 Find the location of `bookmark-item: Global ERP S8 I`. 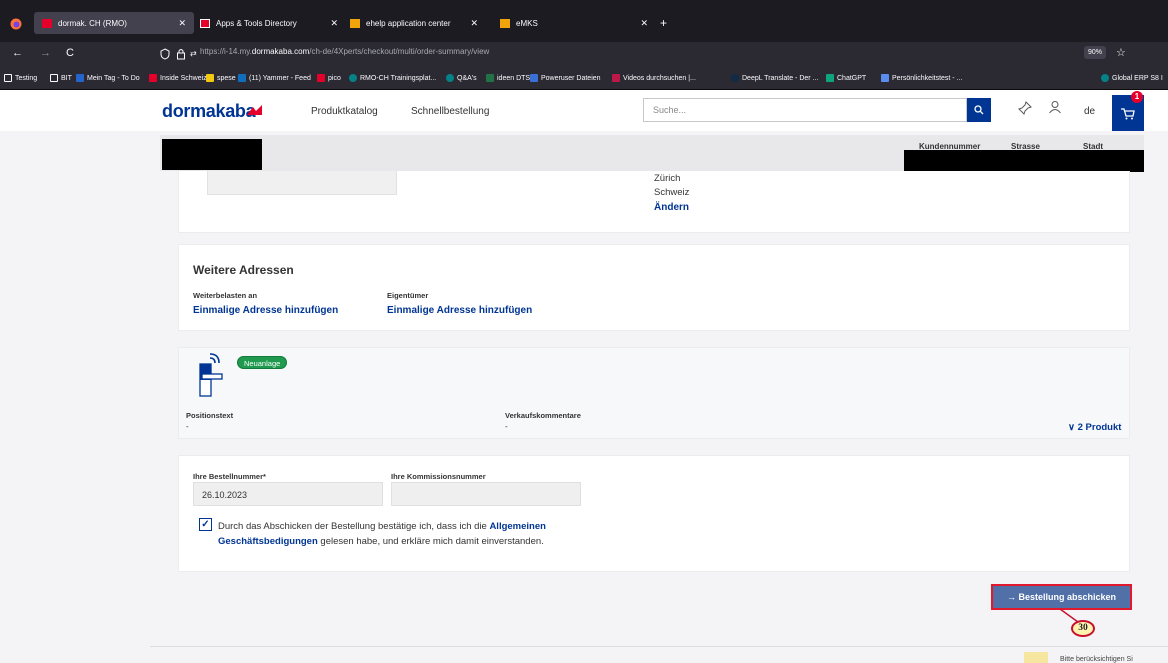

bookmark-item: Global ERP S8 I is located at coordinates (1132, 78).